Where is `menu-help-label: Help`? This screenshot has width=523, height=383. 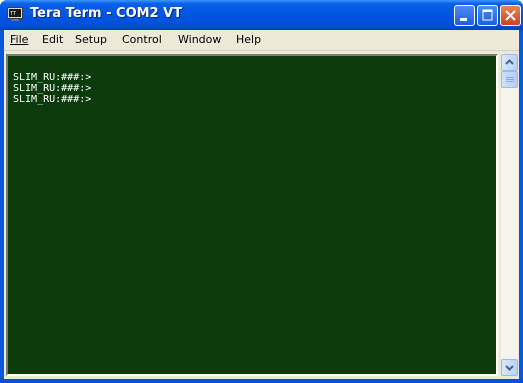
menu-help-label: Help is located at coordinates (249, 39).